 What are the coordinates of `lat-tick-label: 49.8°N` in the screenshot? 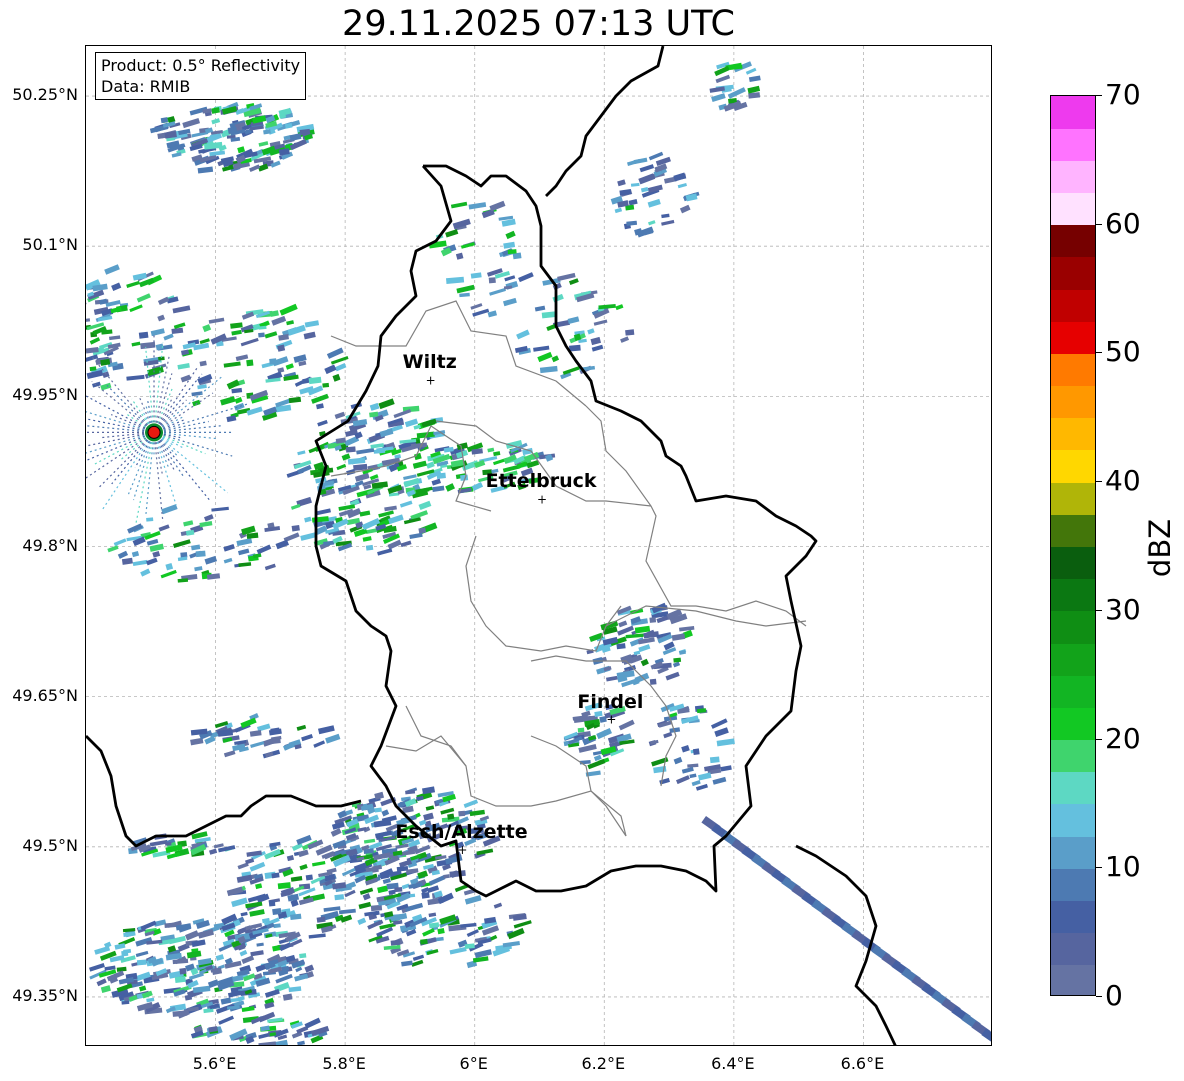 It's located at (50, 545).